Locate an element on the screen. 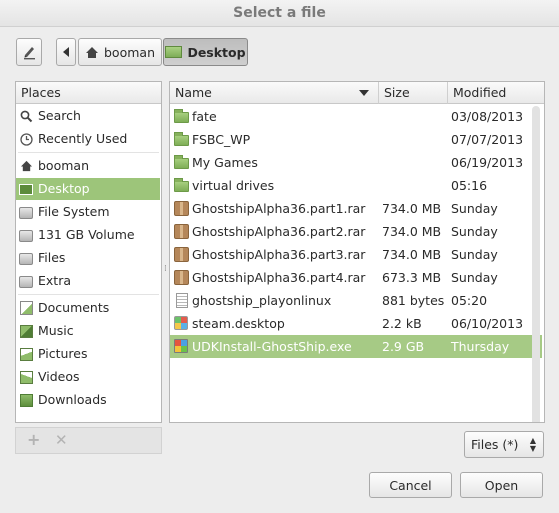  path-back-button is located at coordinates (66, 52).